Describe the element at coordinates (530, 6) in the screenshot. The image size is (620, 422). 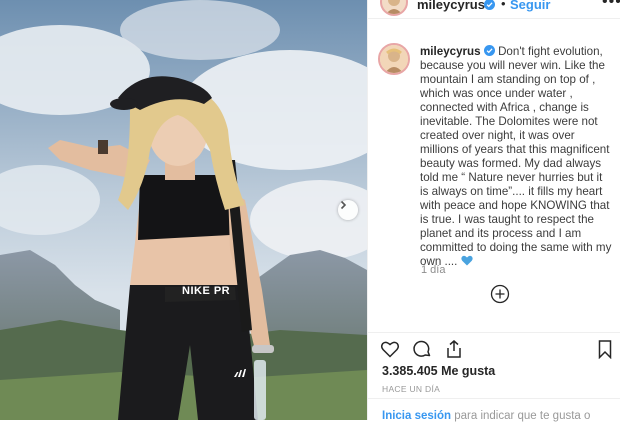
I see `follow-button: Seguir` at that location.